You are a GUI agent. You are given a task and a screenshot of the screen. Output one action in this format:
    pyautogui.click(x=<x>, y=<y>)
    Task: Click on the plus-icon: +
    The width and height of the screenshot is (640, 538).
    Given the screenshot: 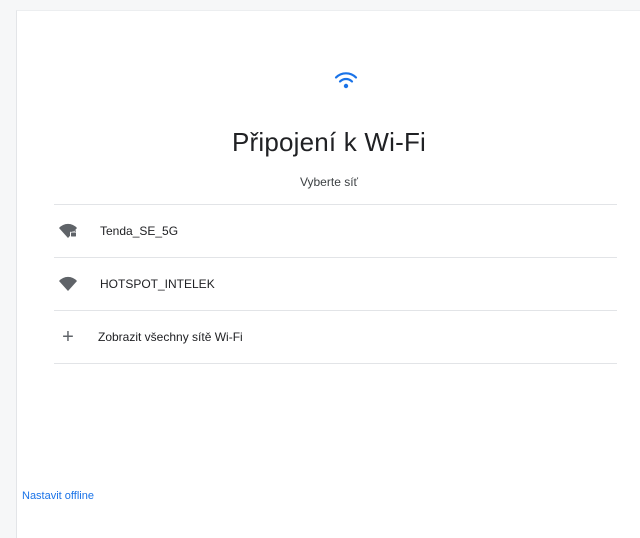 What is the action you would take?
    pyautogui.click(x=68, y=337)
    